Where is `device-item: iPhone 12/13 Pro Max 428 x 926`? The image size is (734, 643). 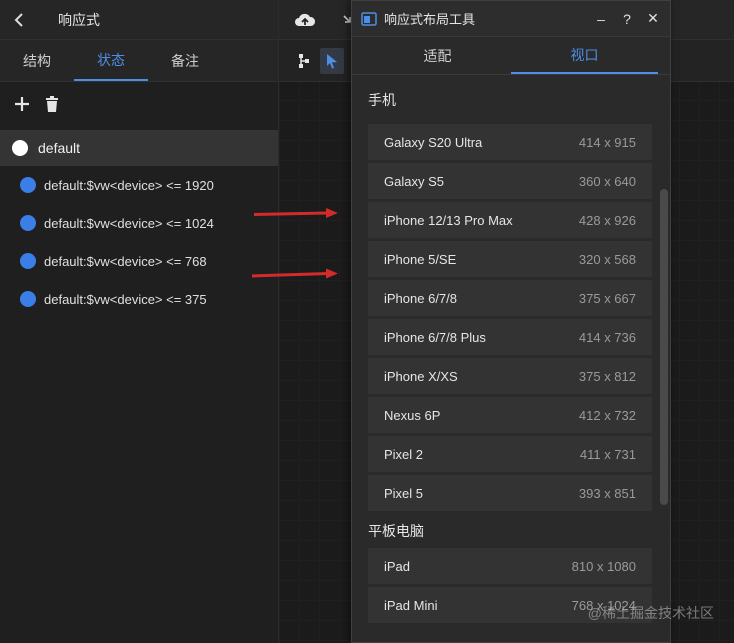 device-item: iPhone 12/13 Pro Max 428 x 926 is located at coordinates (510, 220).